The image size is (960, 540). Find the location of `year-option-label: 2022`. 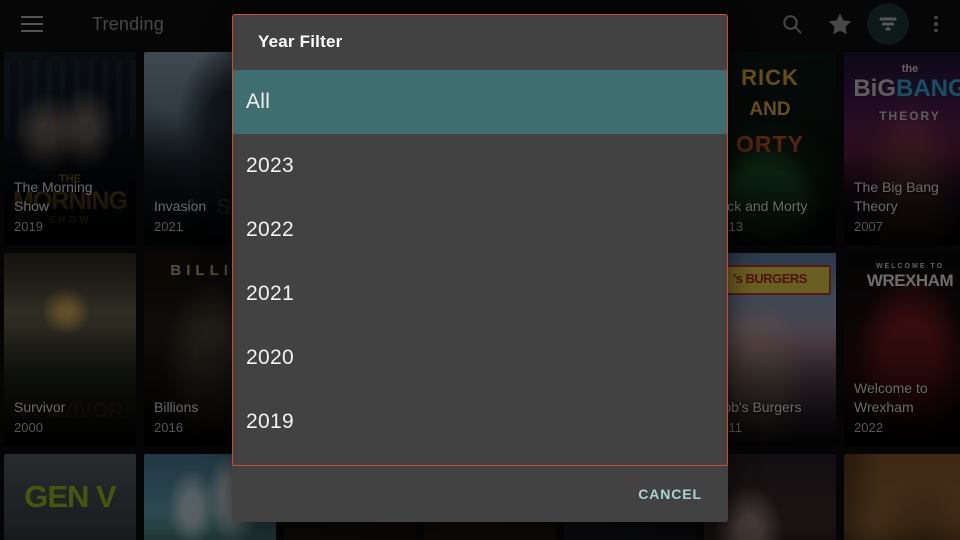

year-option-label: 2022 is located at coordinates (270, 229).